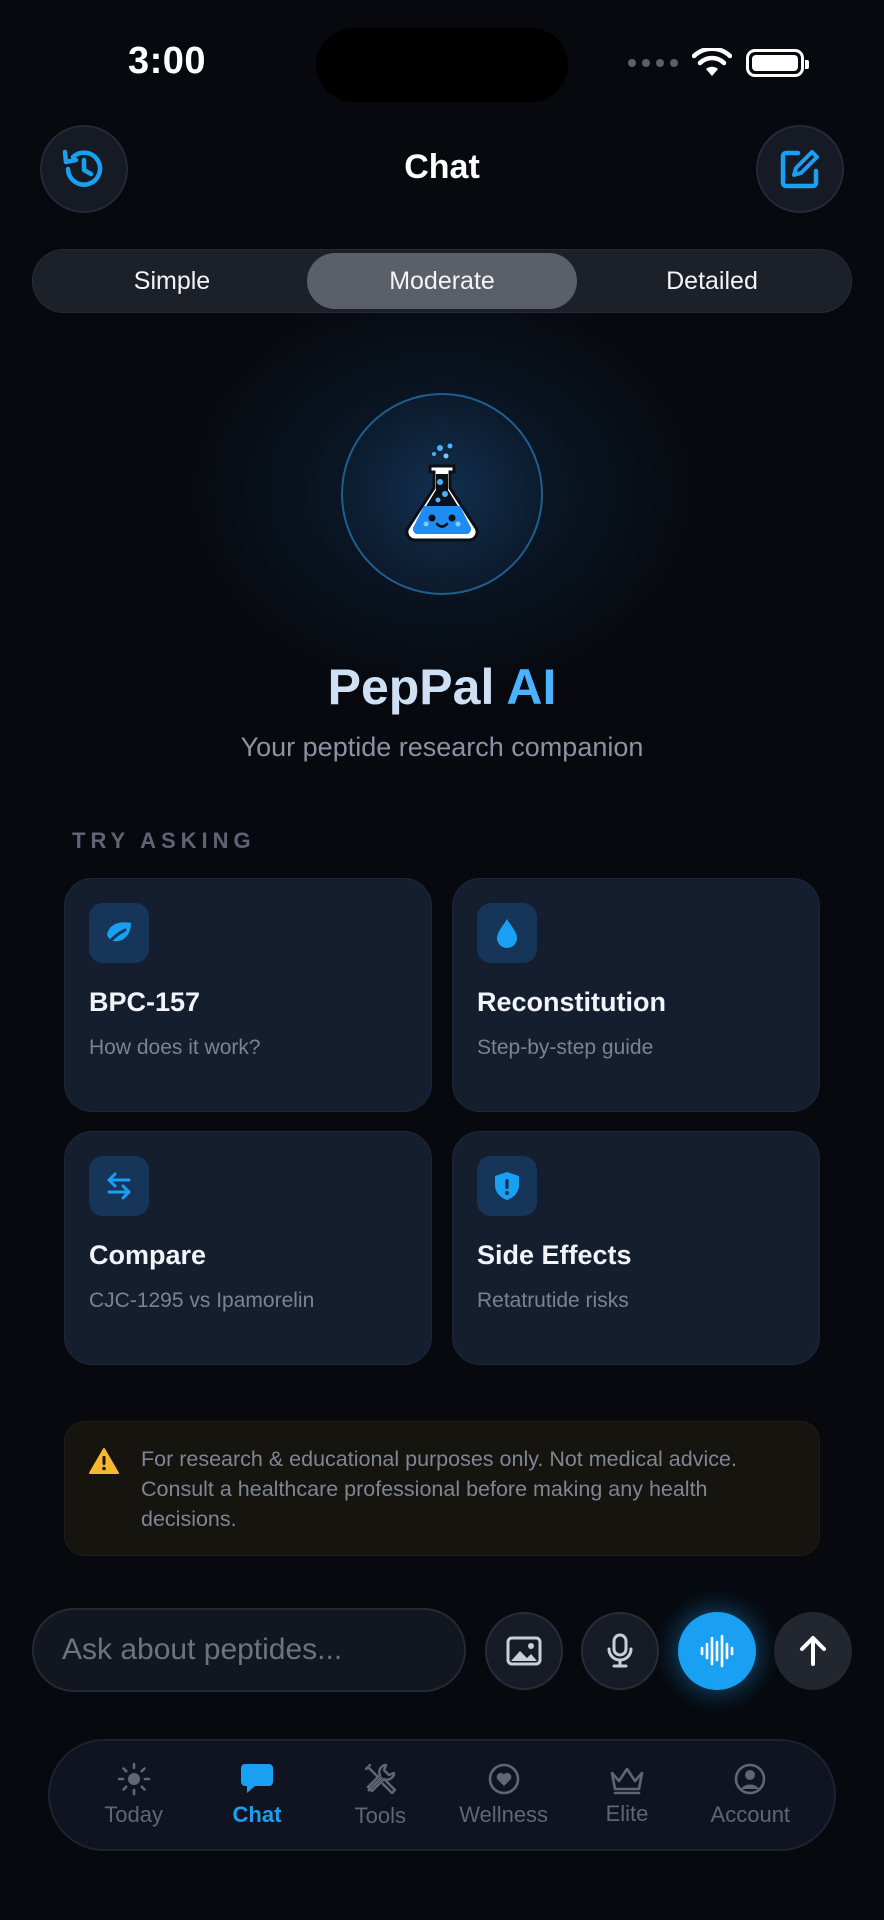 This screenshot has height=1920, width=884. I want to click on microphone-icon, so click(620, 1650).